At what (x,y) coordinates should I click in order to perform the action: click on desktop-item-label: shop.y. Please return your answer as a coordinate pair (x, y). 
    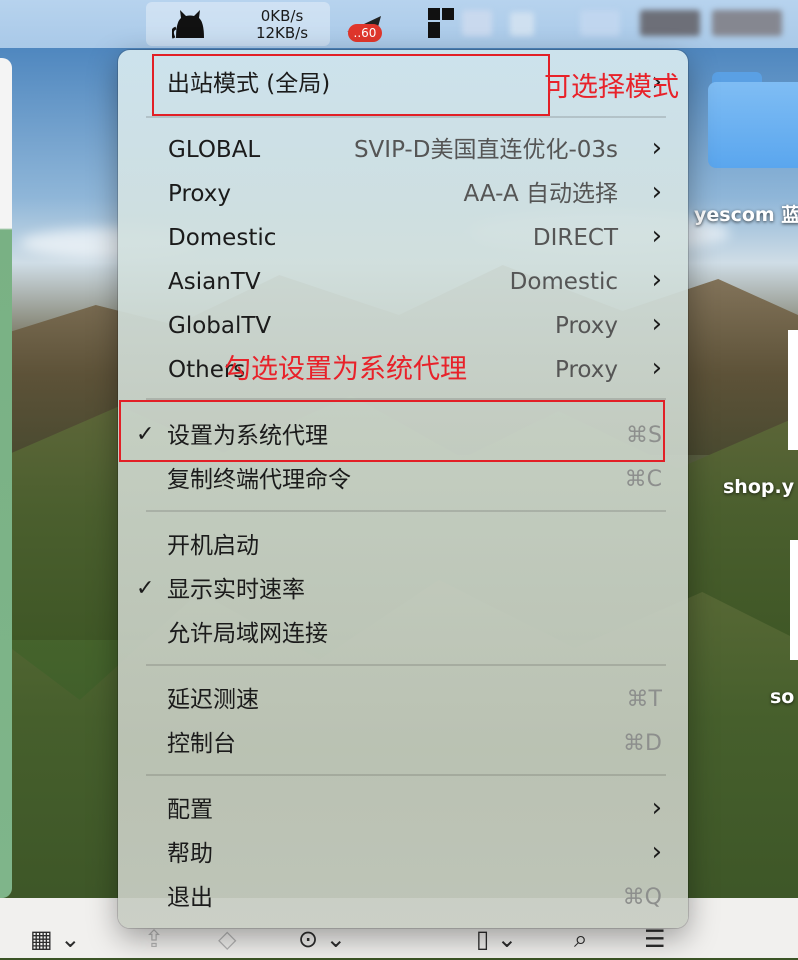
    Looking at the image, I should click on (758, 487).